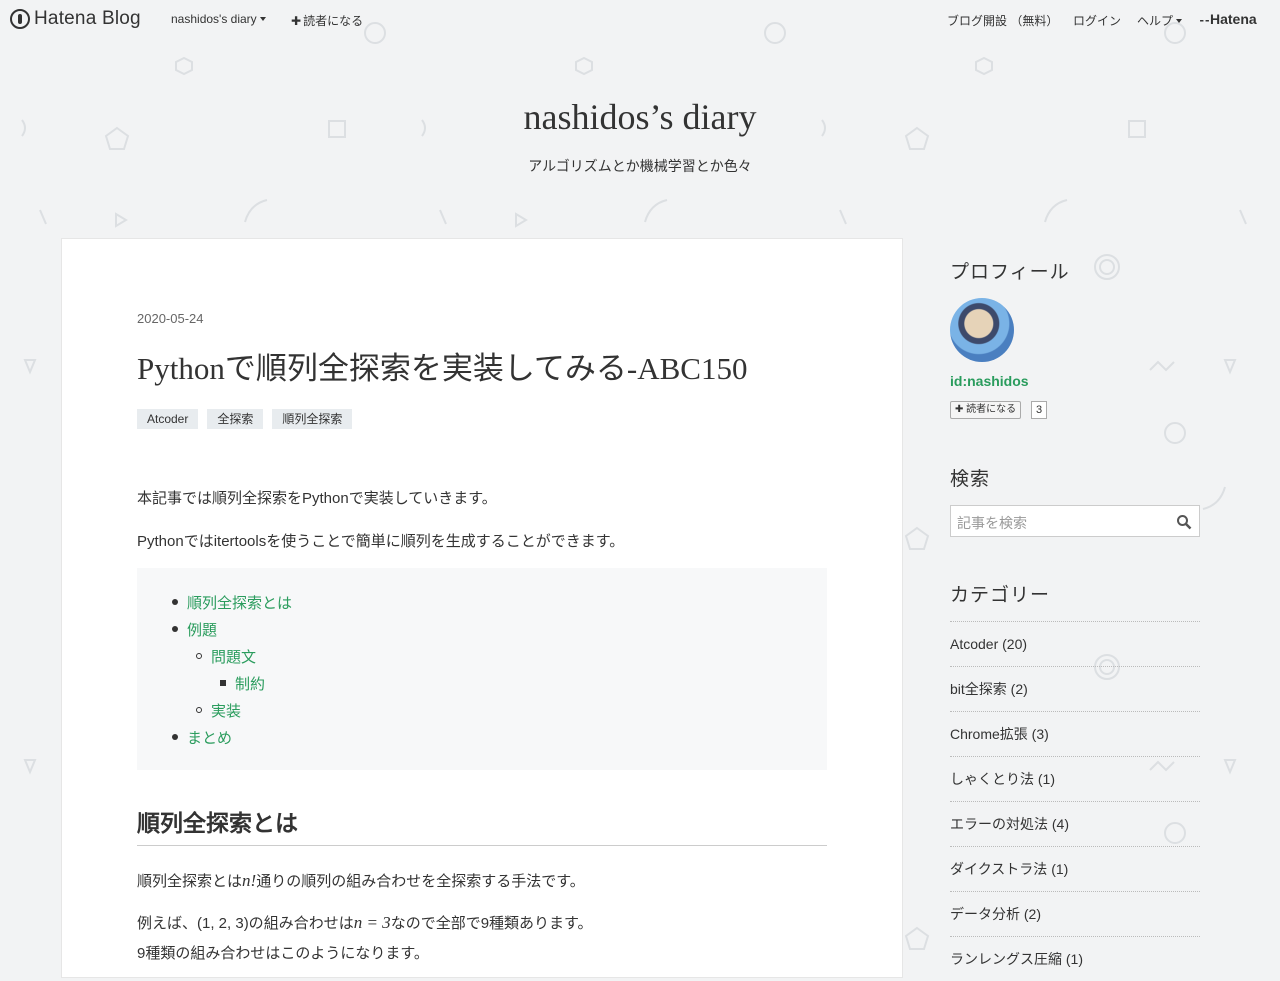  I want to click on search-input: 記事を検索, so click(1075, 521).